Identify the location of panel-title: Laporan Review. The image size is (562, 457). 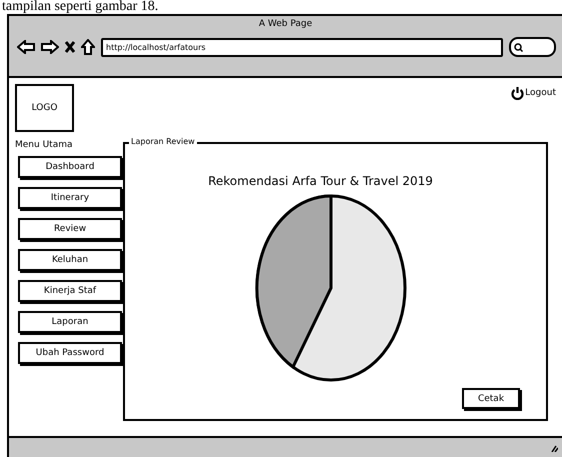
(163, 141).